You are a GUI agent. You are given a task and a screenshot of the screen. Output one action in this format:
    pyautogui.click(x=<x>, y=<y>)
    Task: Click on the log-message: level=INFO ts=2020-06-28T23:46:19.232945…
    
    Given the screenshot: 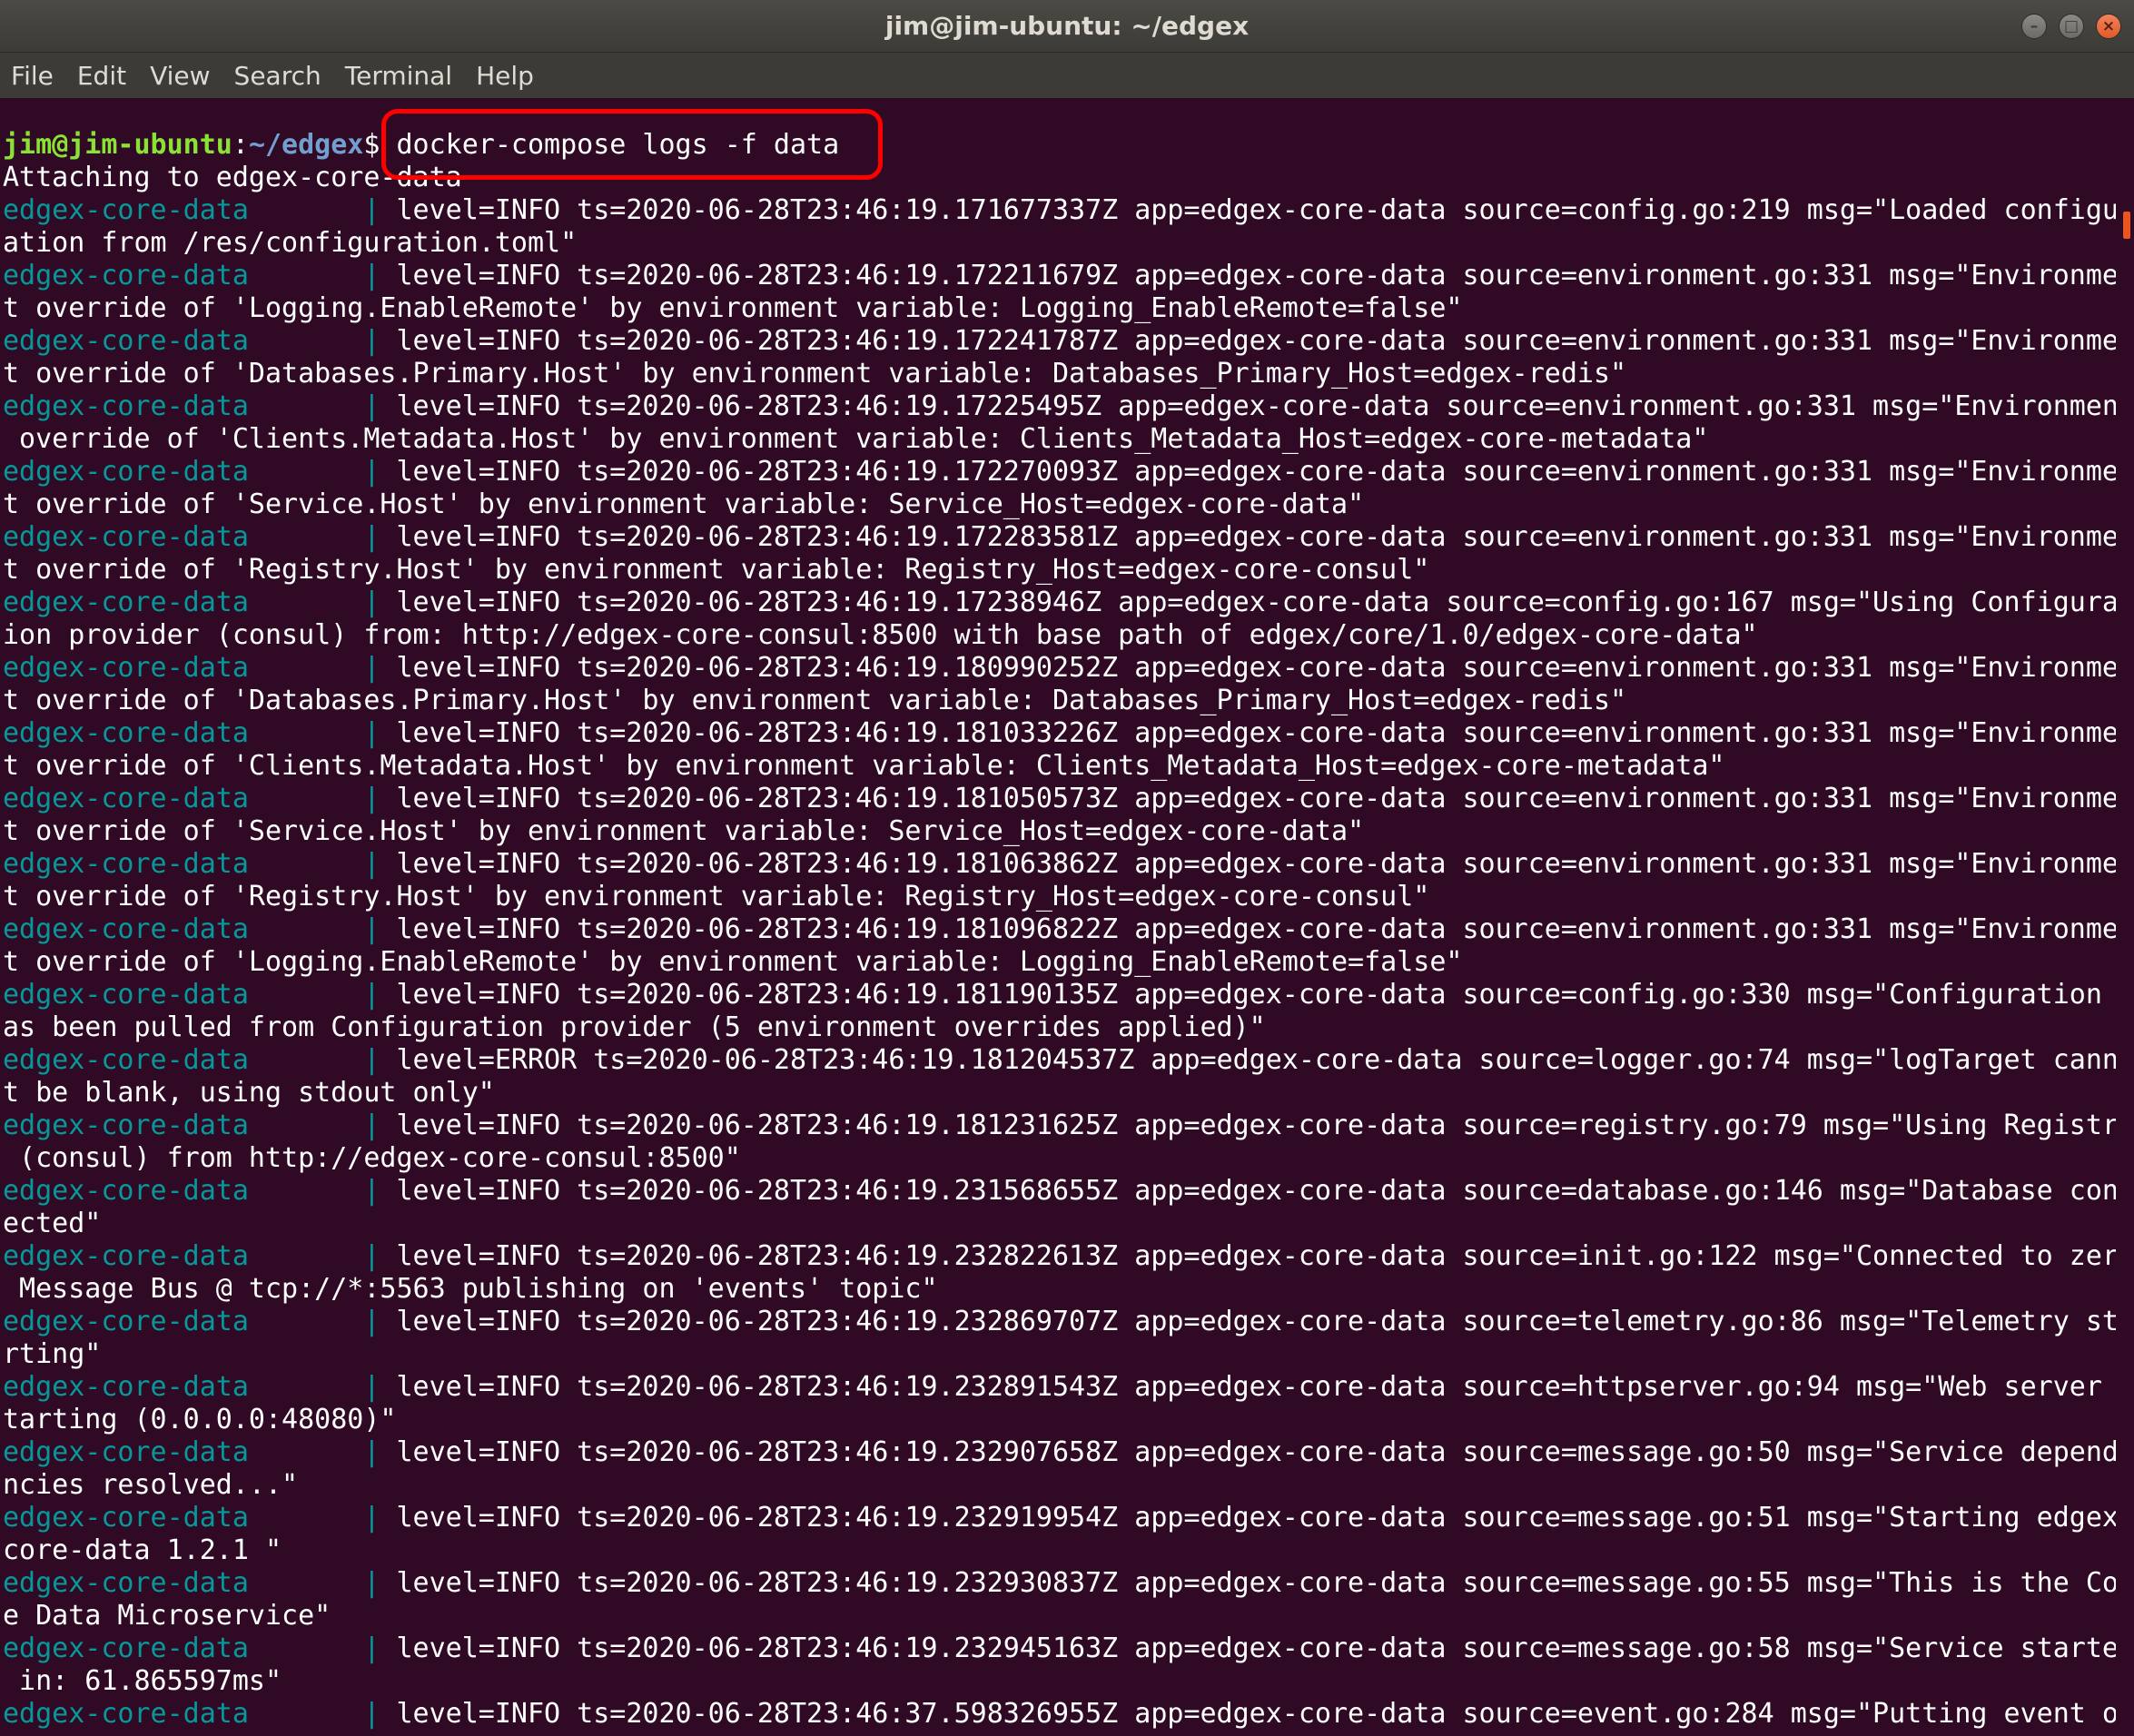 What is the action you would take?
    pyautogui.click(x=1256, y=1648)
    